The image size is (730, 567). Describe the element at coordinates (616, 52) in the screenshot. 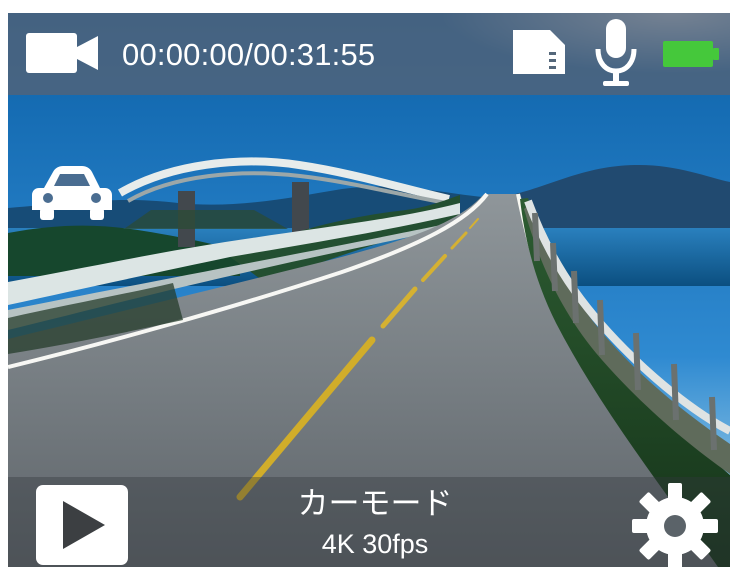

I see `microphone-icon` at that location.